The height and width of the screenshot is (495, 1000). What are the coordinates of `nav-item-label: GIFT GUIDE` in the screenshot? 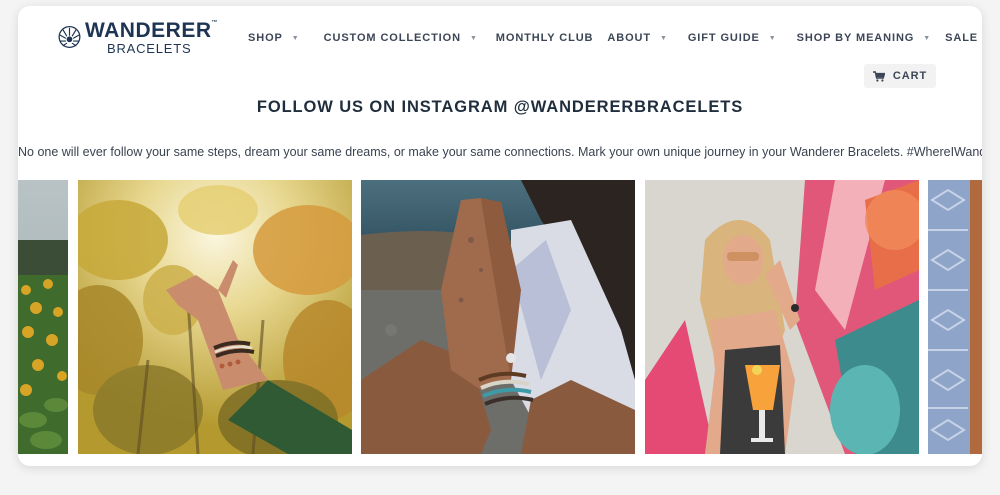 It's located at (723, 38).